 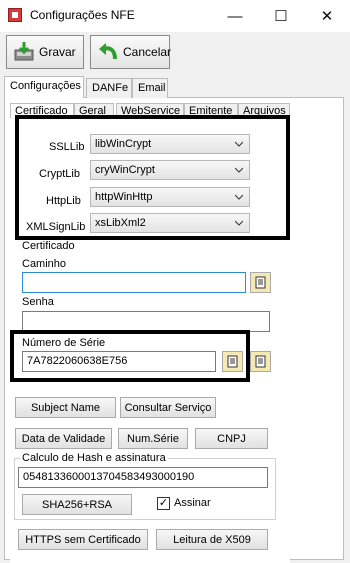 What do you see at coordinates (327, 16) in the screenshot?
I see `close-button: ✕` at bounding box center [327, 16].